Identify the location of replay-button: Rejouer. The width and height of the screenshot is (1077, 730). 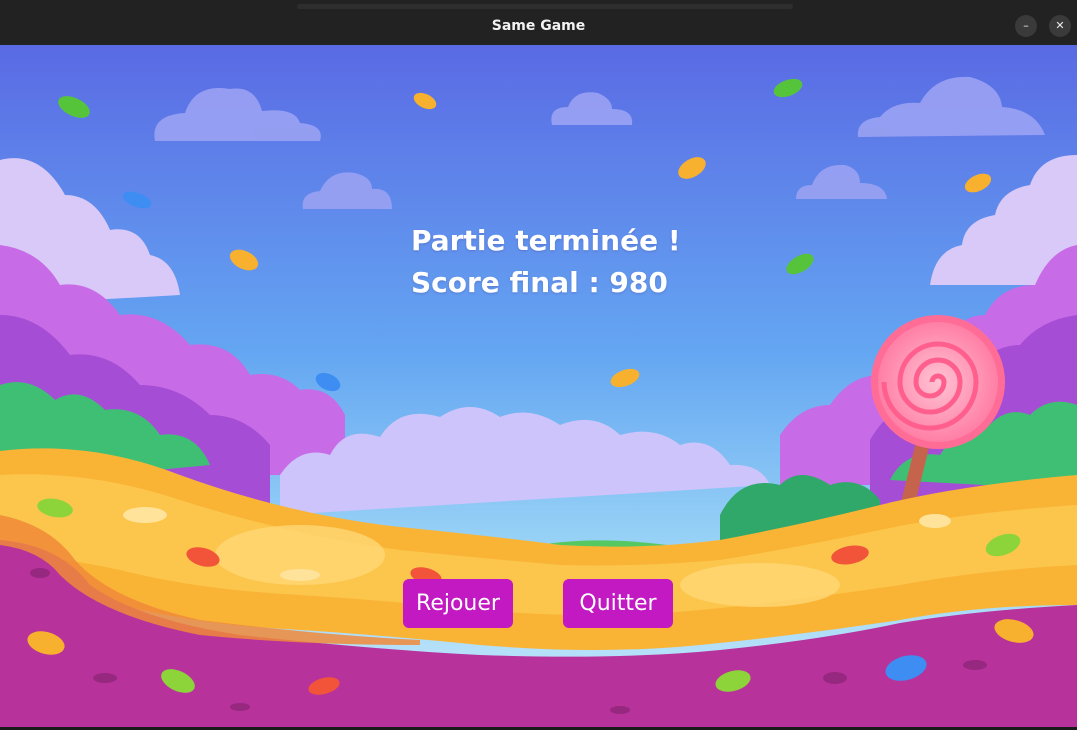
(458, 603).